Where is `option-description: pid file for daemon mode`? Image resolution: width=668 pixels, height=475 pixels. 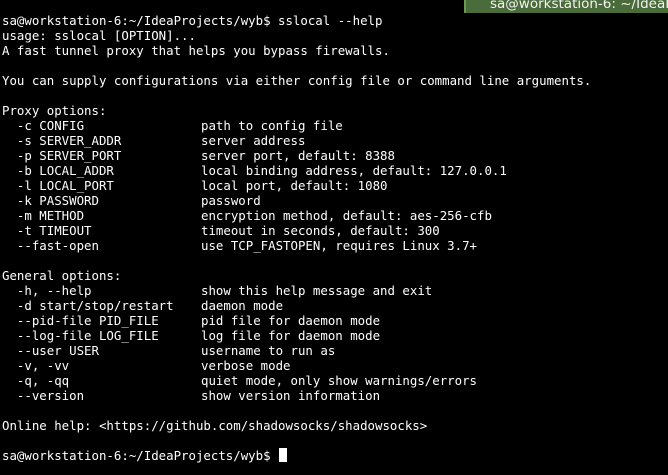 option-description: pid file for daemon mode is located at coordinates (291, 320).